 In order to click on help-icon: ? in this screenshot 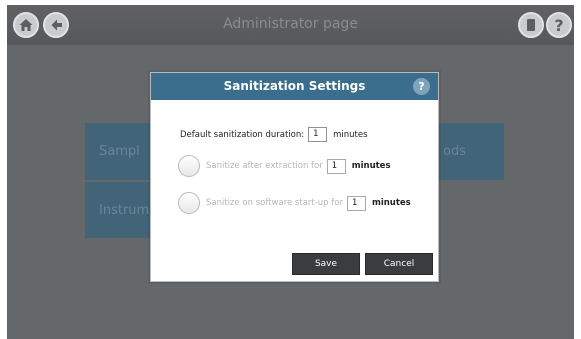, I will do `click(559, 25)`.